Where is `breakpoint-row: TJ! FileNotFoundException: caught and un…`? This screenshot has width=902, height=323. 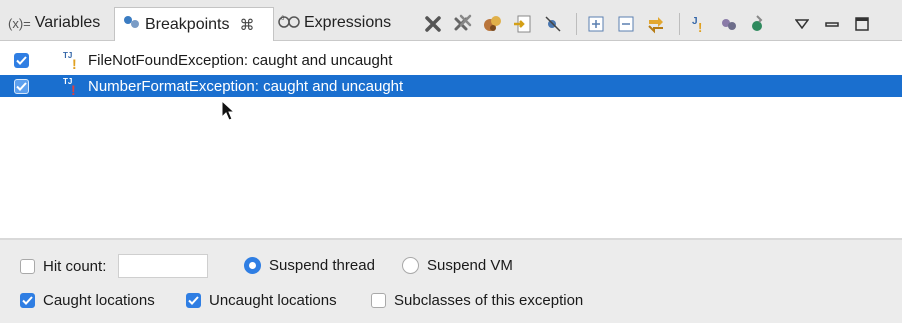
breakpoint-row: TJ! FileNotFoundException: caught and un… is located at coordinates (451, 60).